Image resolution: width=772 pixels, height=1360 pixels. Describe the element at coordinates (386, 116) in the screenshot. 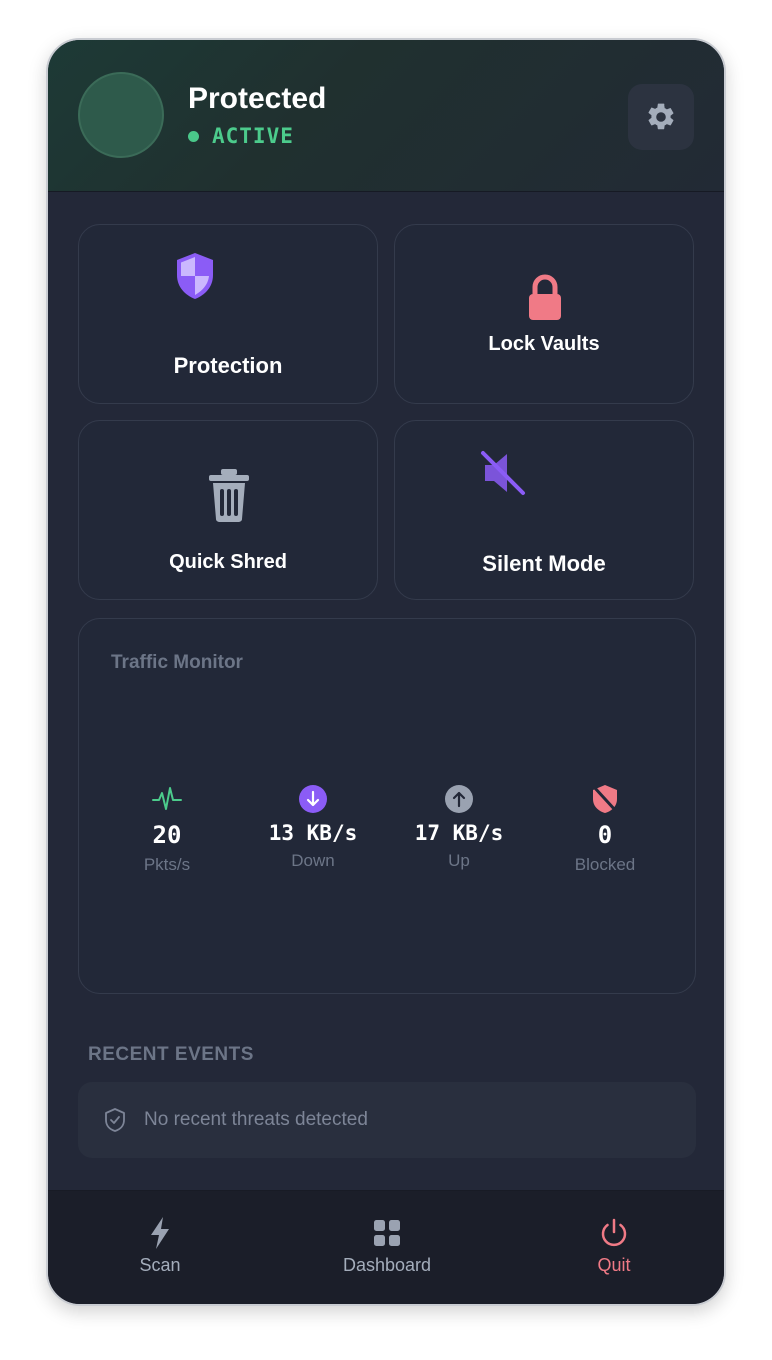

I see `header: Protected ACTIVE` at that location.